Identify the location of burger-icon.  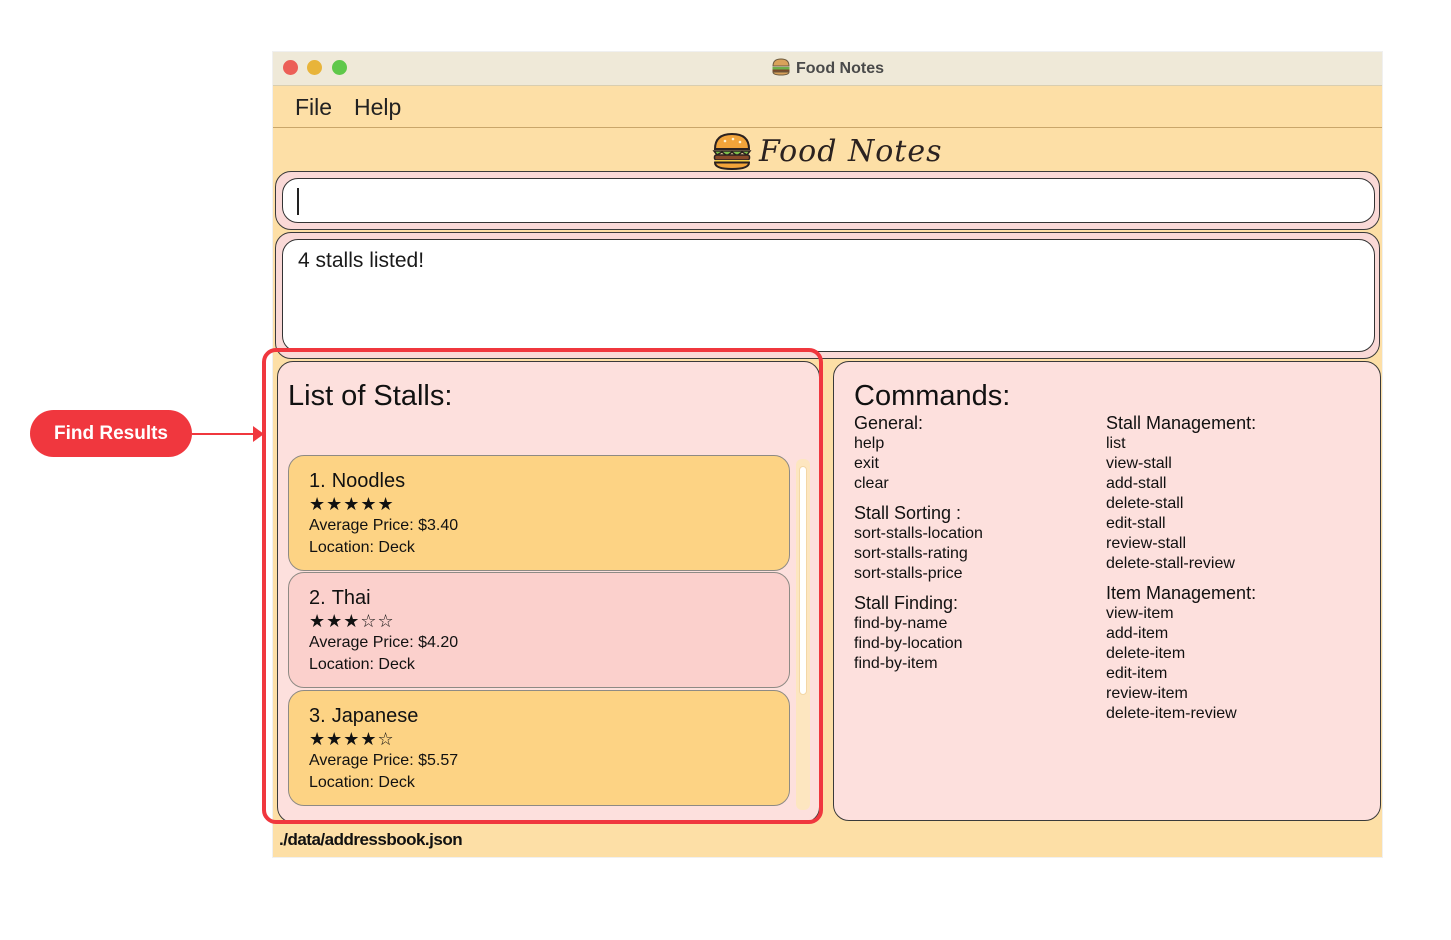
(781, 67).